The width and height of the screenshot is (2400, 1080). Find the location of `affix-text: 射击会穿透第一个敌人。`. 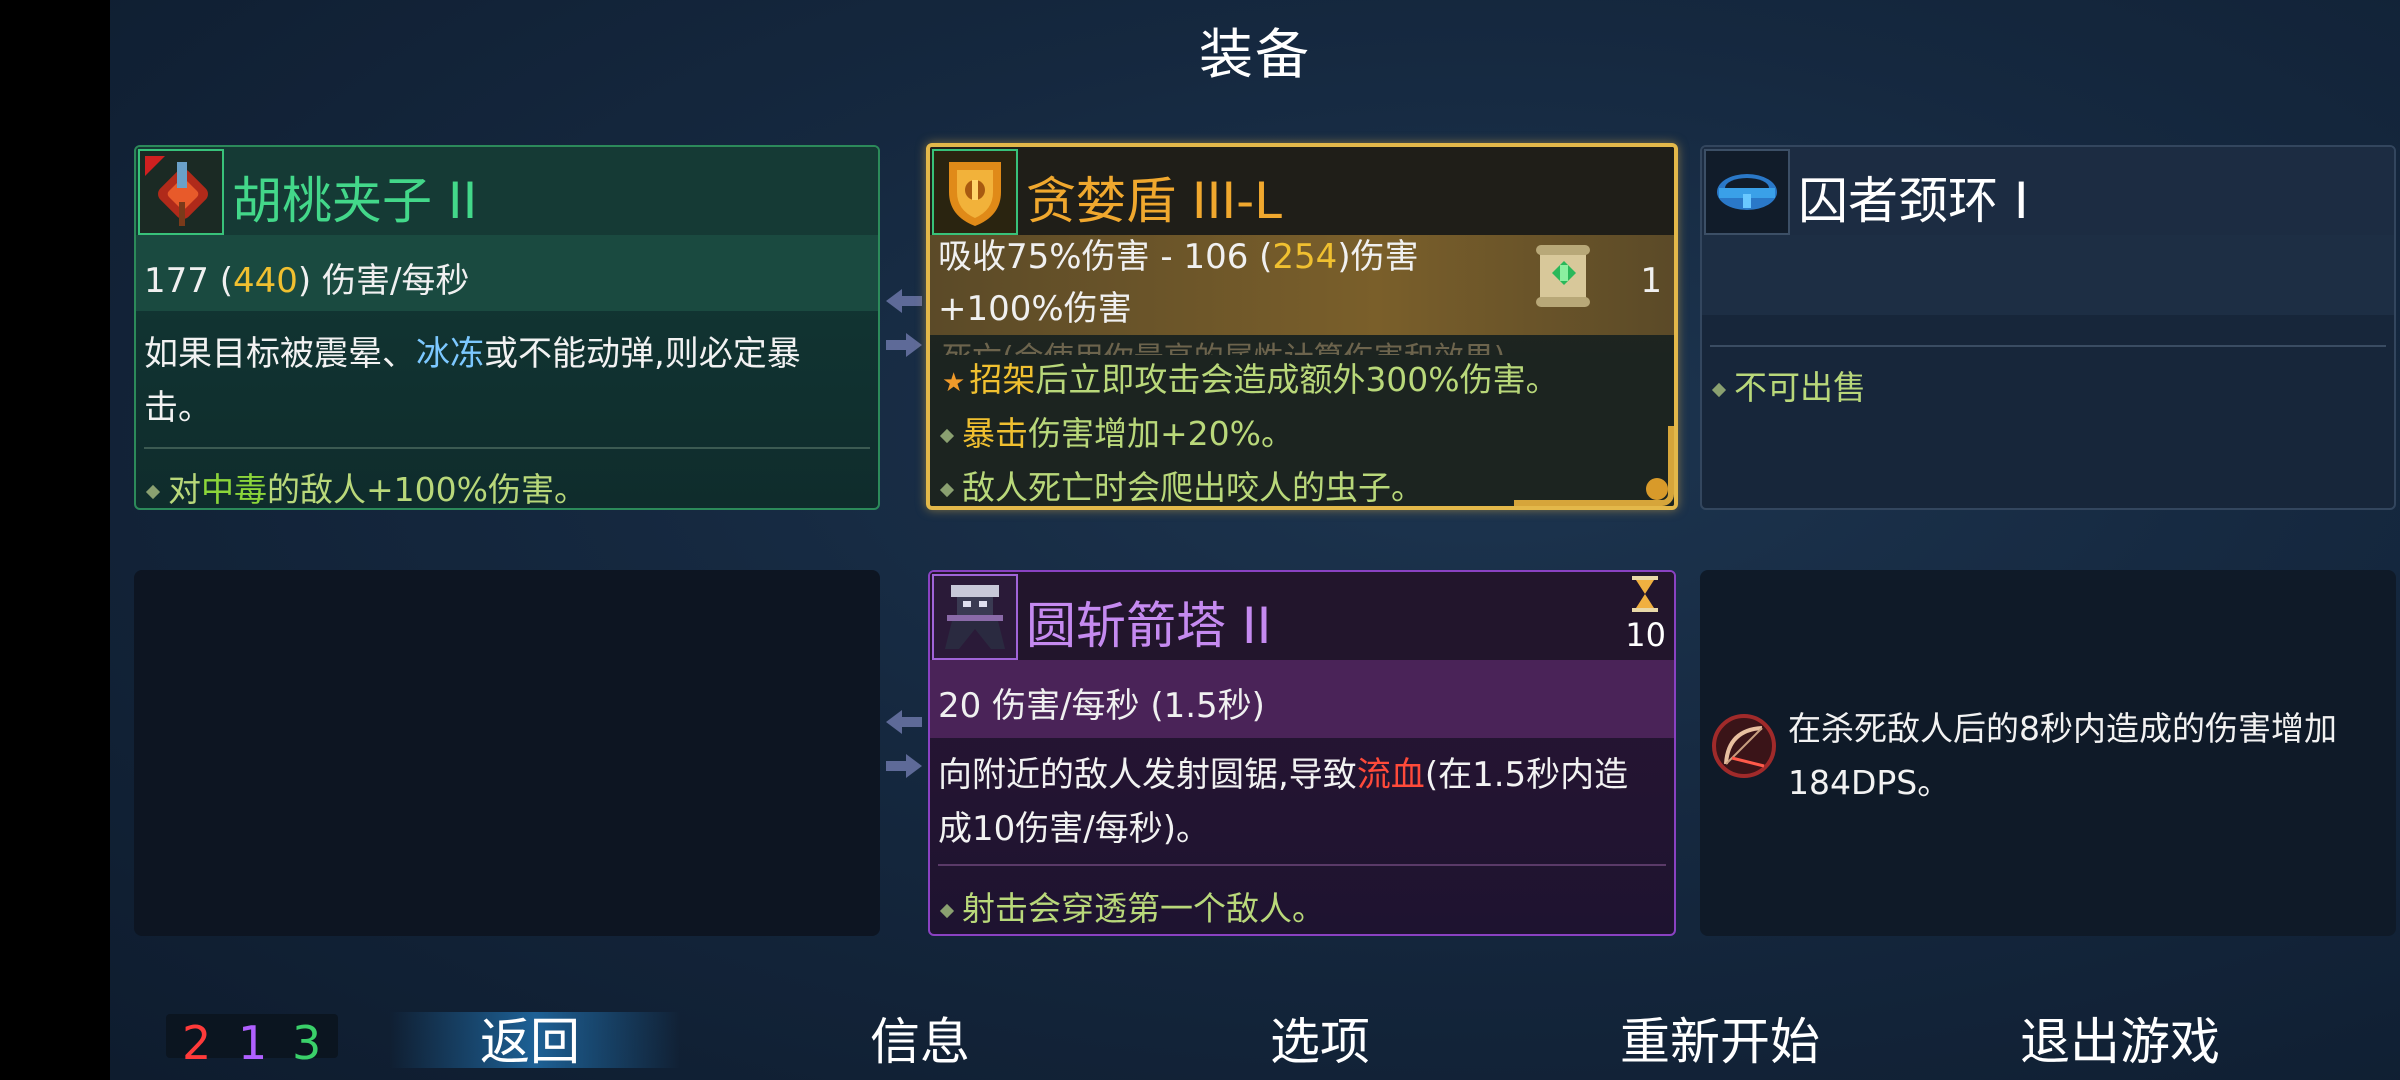

affix-text: 射击会穿透第一个敌人。 is located at coordinates (1143, 908).